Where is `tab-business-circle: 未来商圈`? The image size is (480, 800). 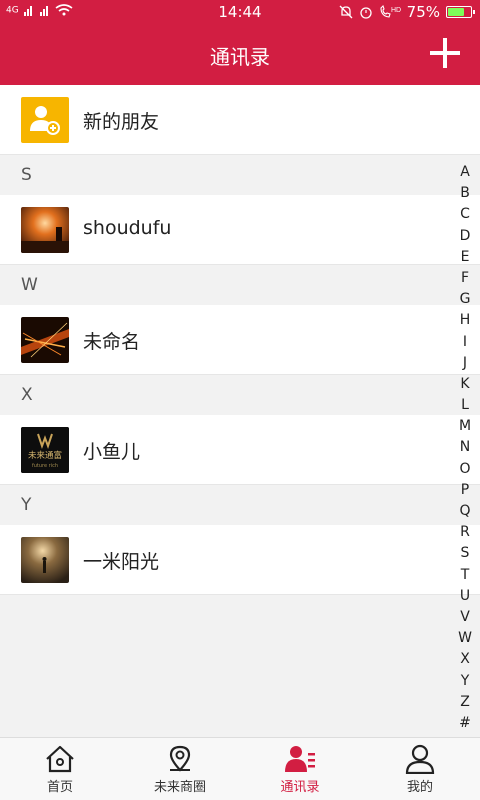 tab-business-circle: 未来商圈 is located at coordinates (180, 769).